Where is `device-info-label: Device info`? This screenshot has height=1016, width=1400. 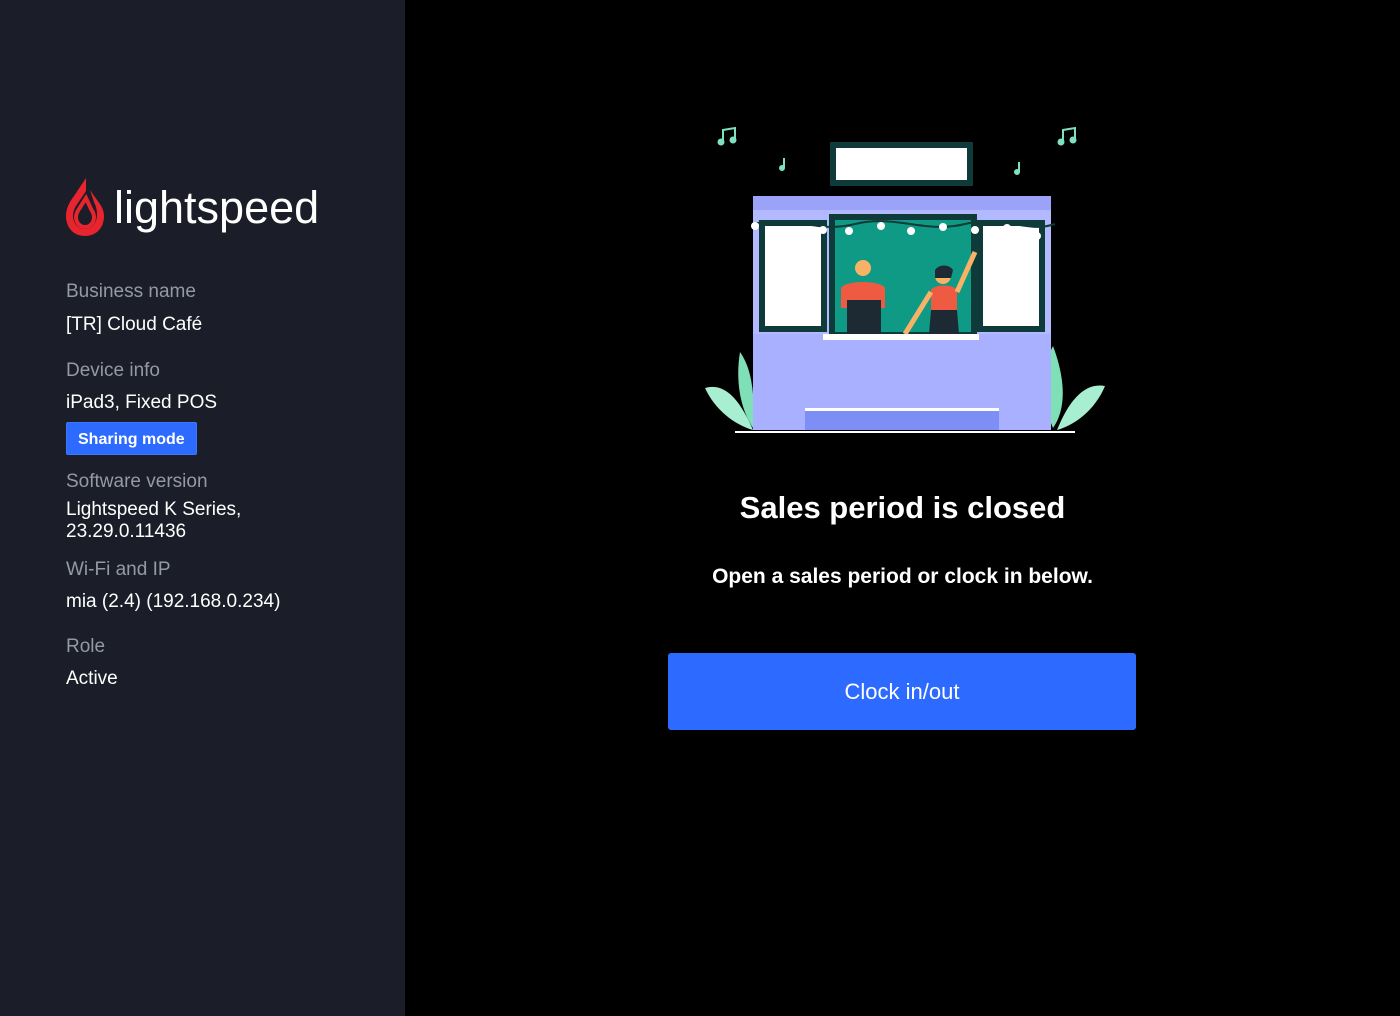
device-info-label: Device info is located at coordinates (113, 370).